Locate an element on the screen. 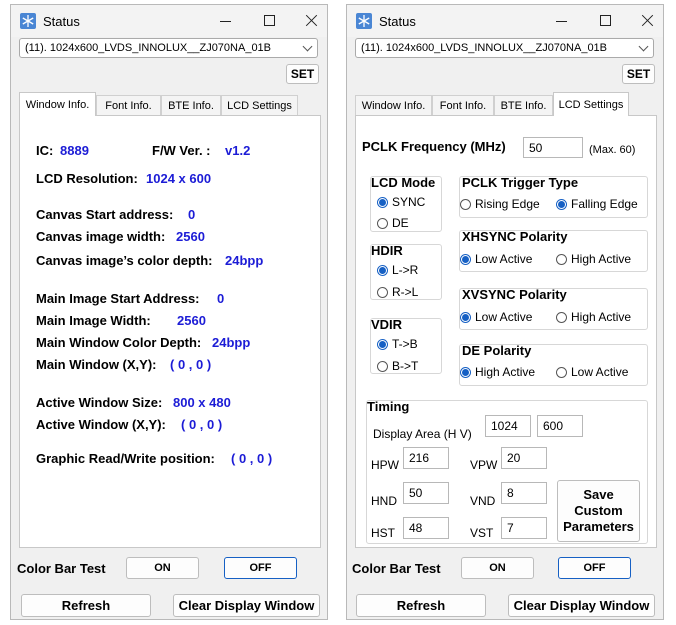 This screenshot has height=625, width=676. vdir-t-to-b-radio: T->B is located at coordinates (397, 344).